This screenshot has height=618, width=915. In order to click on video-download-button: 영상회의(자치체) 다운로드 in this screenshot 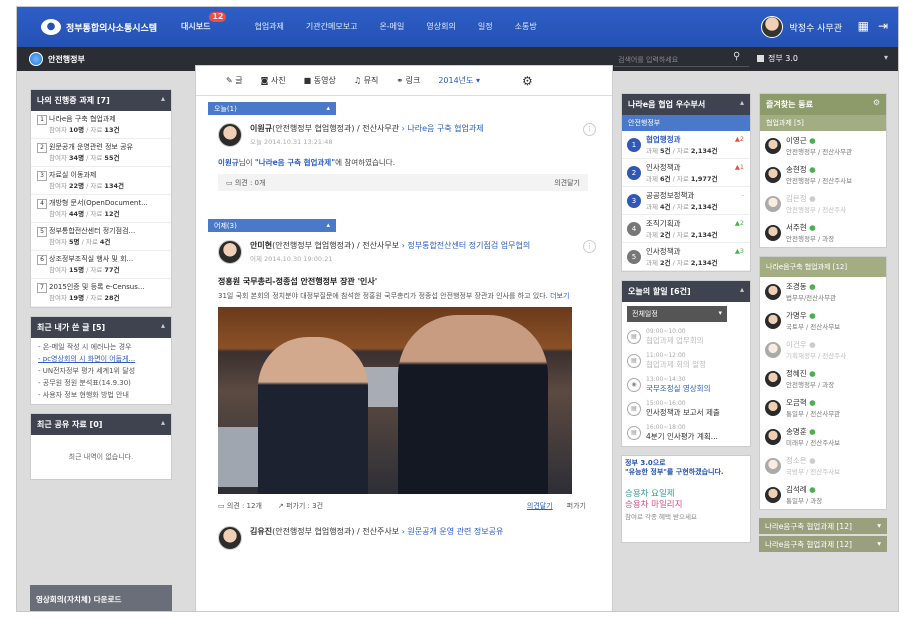, I will do `click(101, 598)`.